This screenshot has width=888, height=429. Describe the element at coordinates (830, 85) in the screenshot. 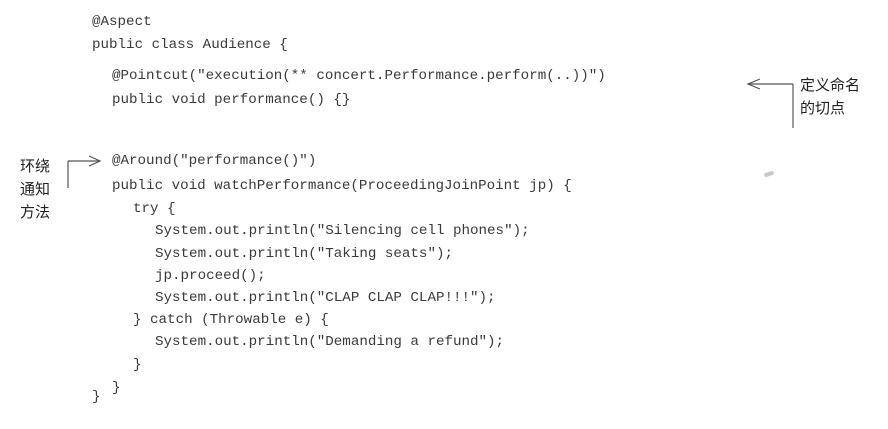

I see `annotation-line: 定义命名` at that location.